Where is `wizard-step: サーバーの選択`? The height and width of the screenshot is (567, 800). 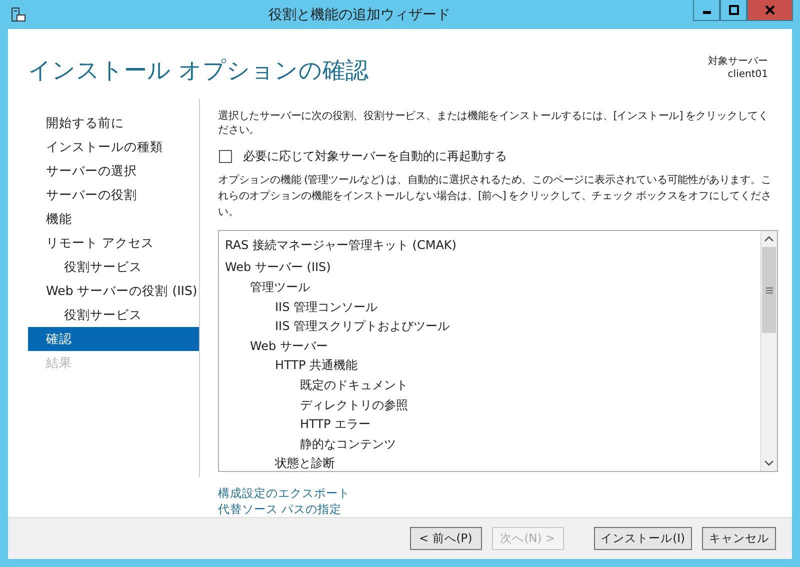 wizard-step: サーバーの選択 is located at coordinates (113, 171).